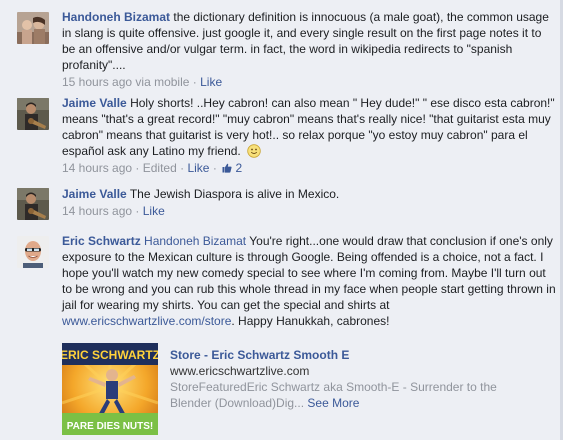 This screenshot has width=563, height=440. I want to click on comment-text: The Jewish Diaspora is alive in Mexico., so click(234, 194).